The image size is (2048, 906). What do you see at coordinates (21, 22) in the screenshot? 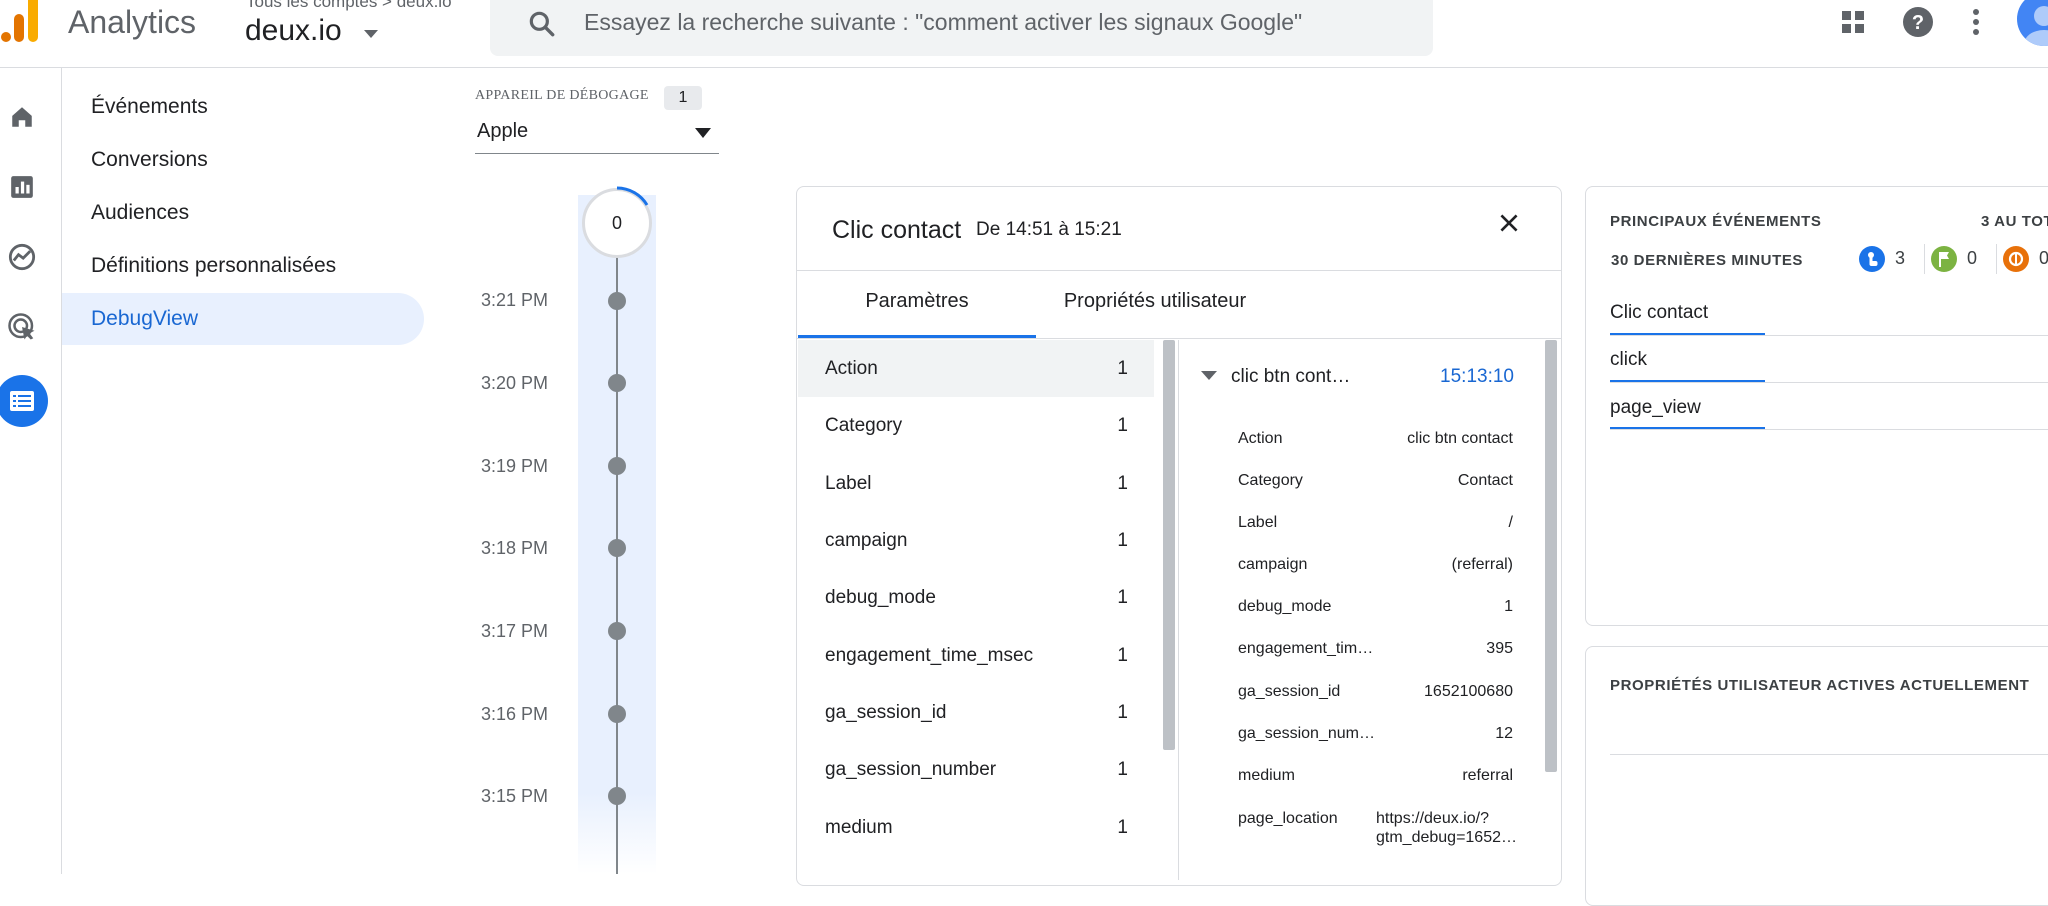
I see `analytics-logo` at bounding box center [21, 22].